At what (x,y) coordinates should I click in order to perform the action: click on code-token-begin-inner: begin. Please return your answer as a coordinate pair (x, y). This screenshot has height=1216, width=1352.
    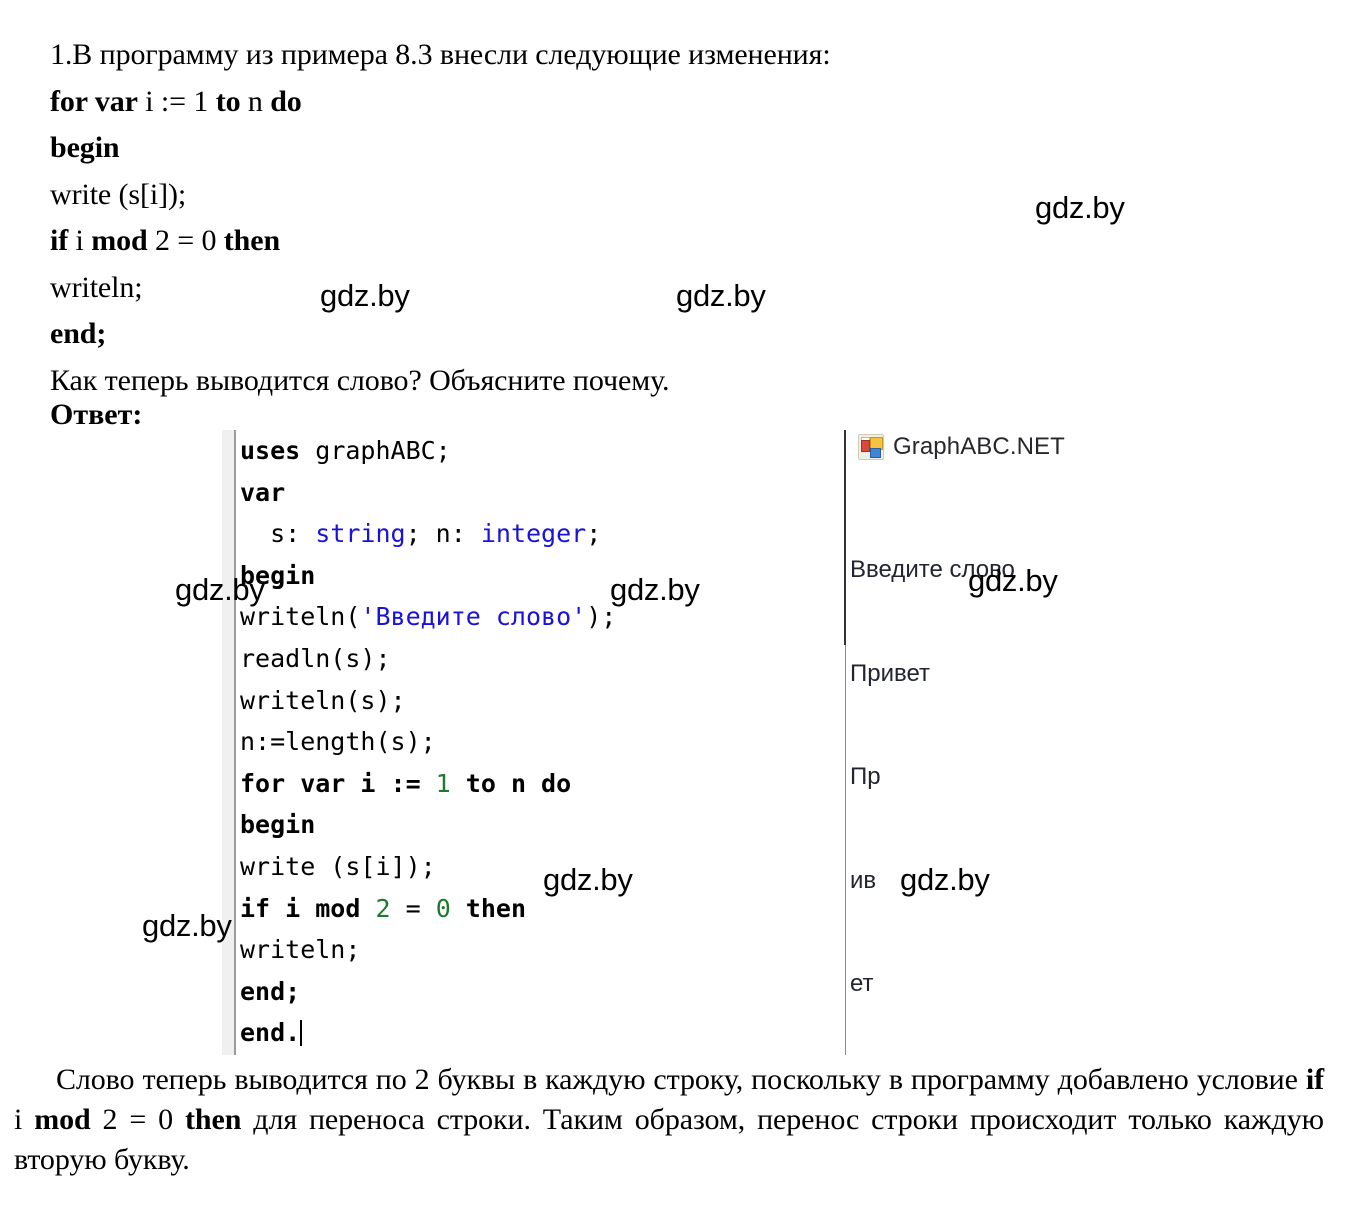
    Looking at the image, I should click on (278, 825).